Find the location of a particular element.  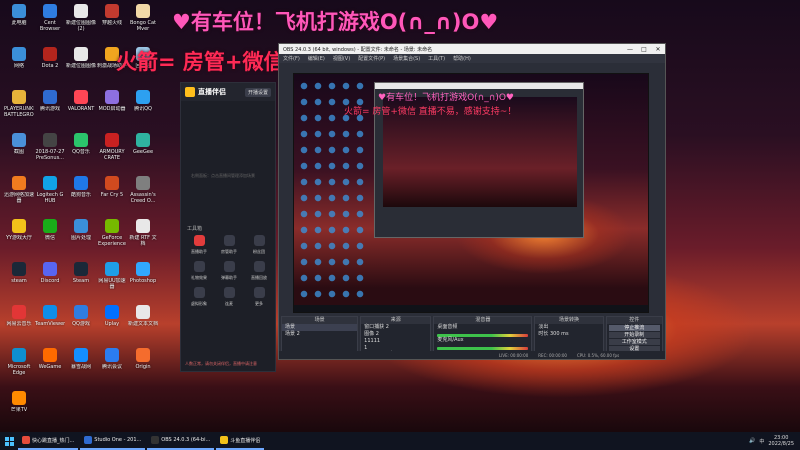

toolbox-item: 直播助手 is located at coordinates (199, 245).